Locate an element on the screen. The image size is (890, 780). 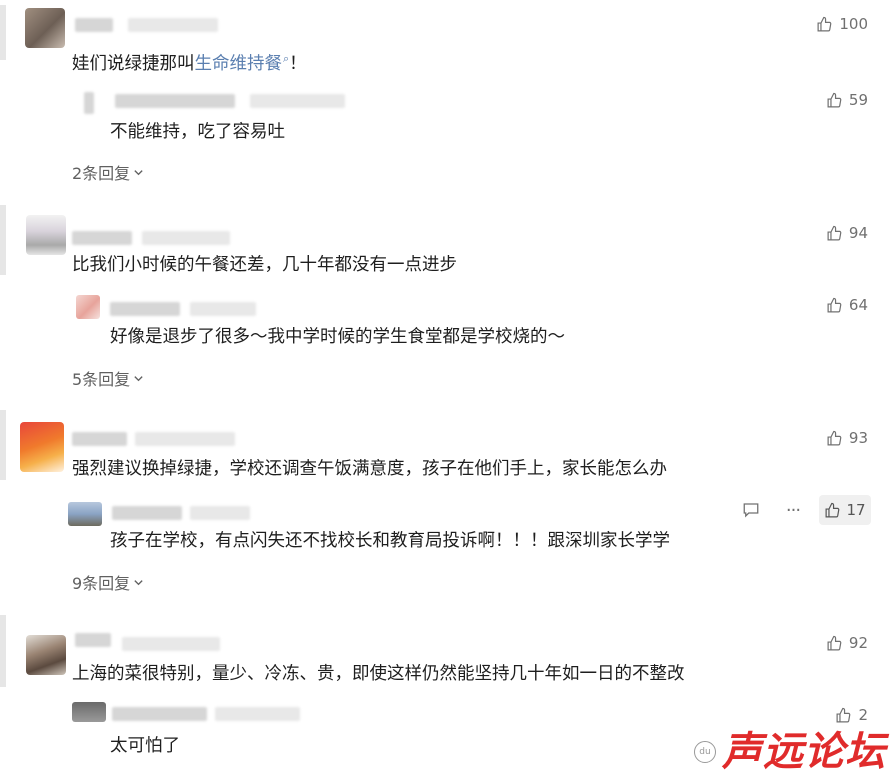
like-count: 17 is located at coordinates (856, 510).